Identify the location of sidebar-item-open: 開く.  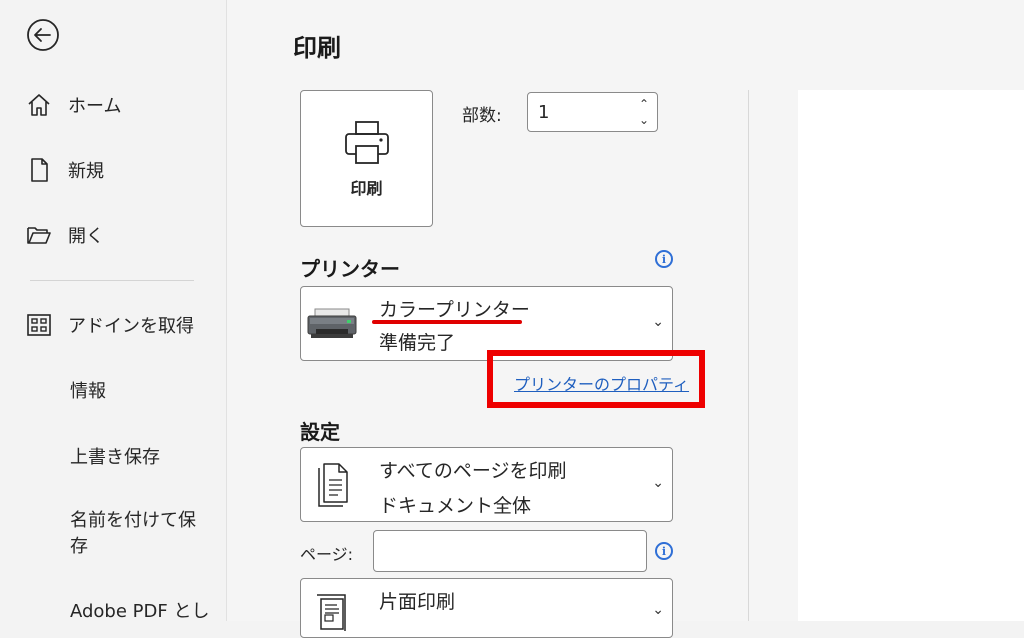
(65, 235).